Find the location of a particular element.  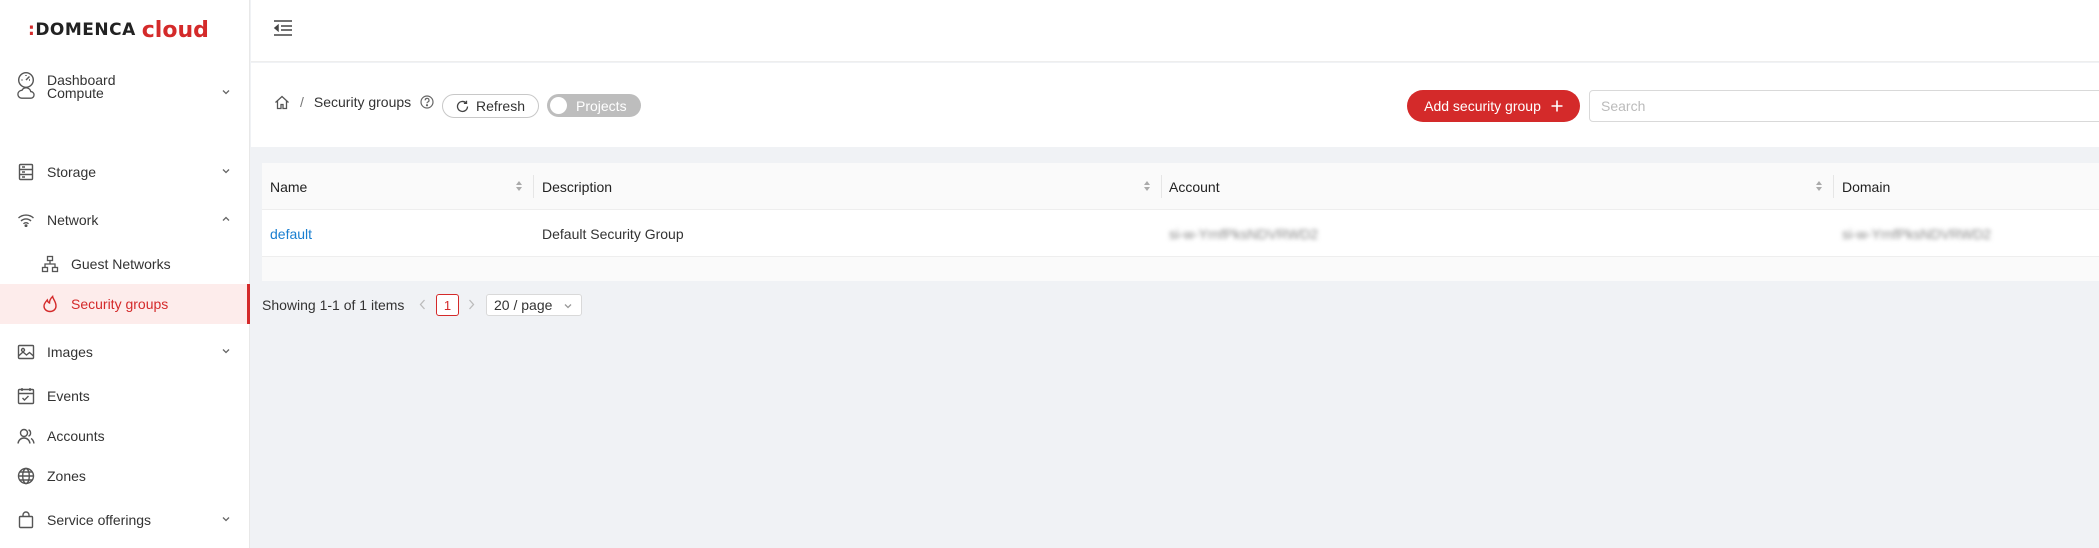

security-group-link: default is located at coordinates (291, 234).